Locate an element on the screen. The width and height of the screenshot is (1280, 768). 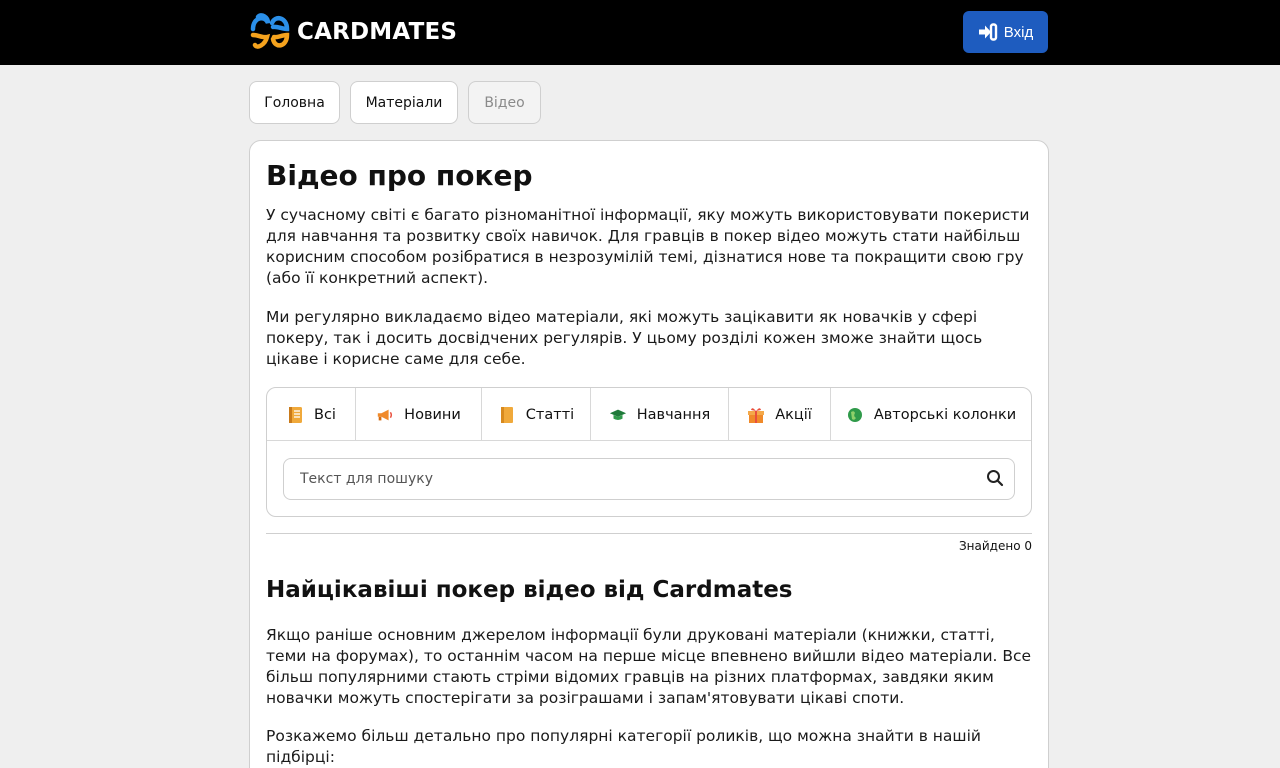
search-icon is located at coordinates (995, 480).